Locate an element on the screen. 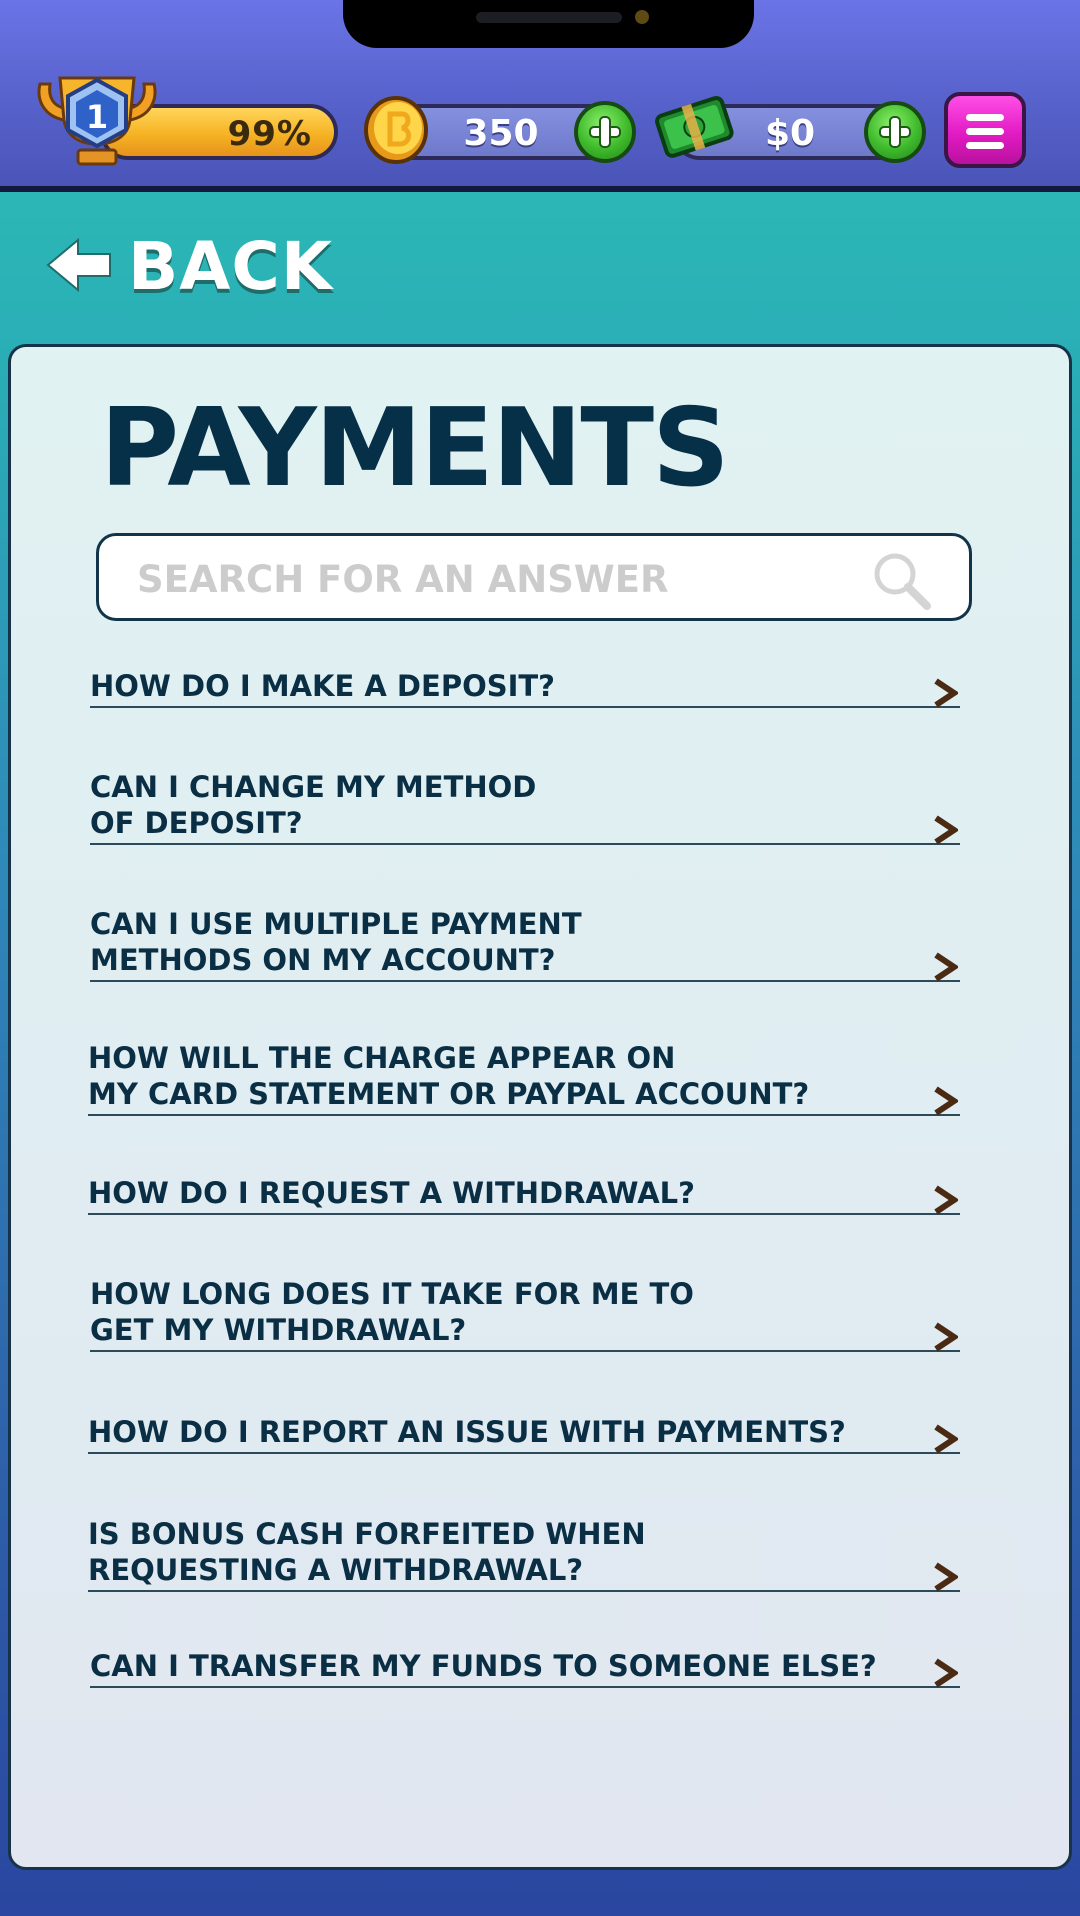 This screenshot has height=1916, width=1080. back-label: BACK is located at coordinates (230, 266).